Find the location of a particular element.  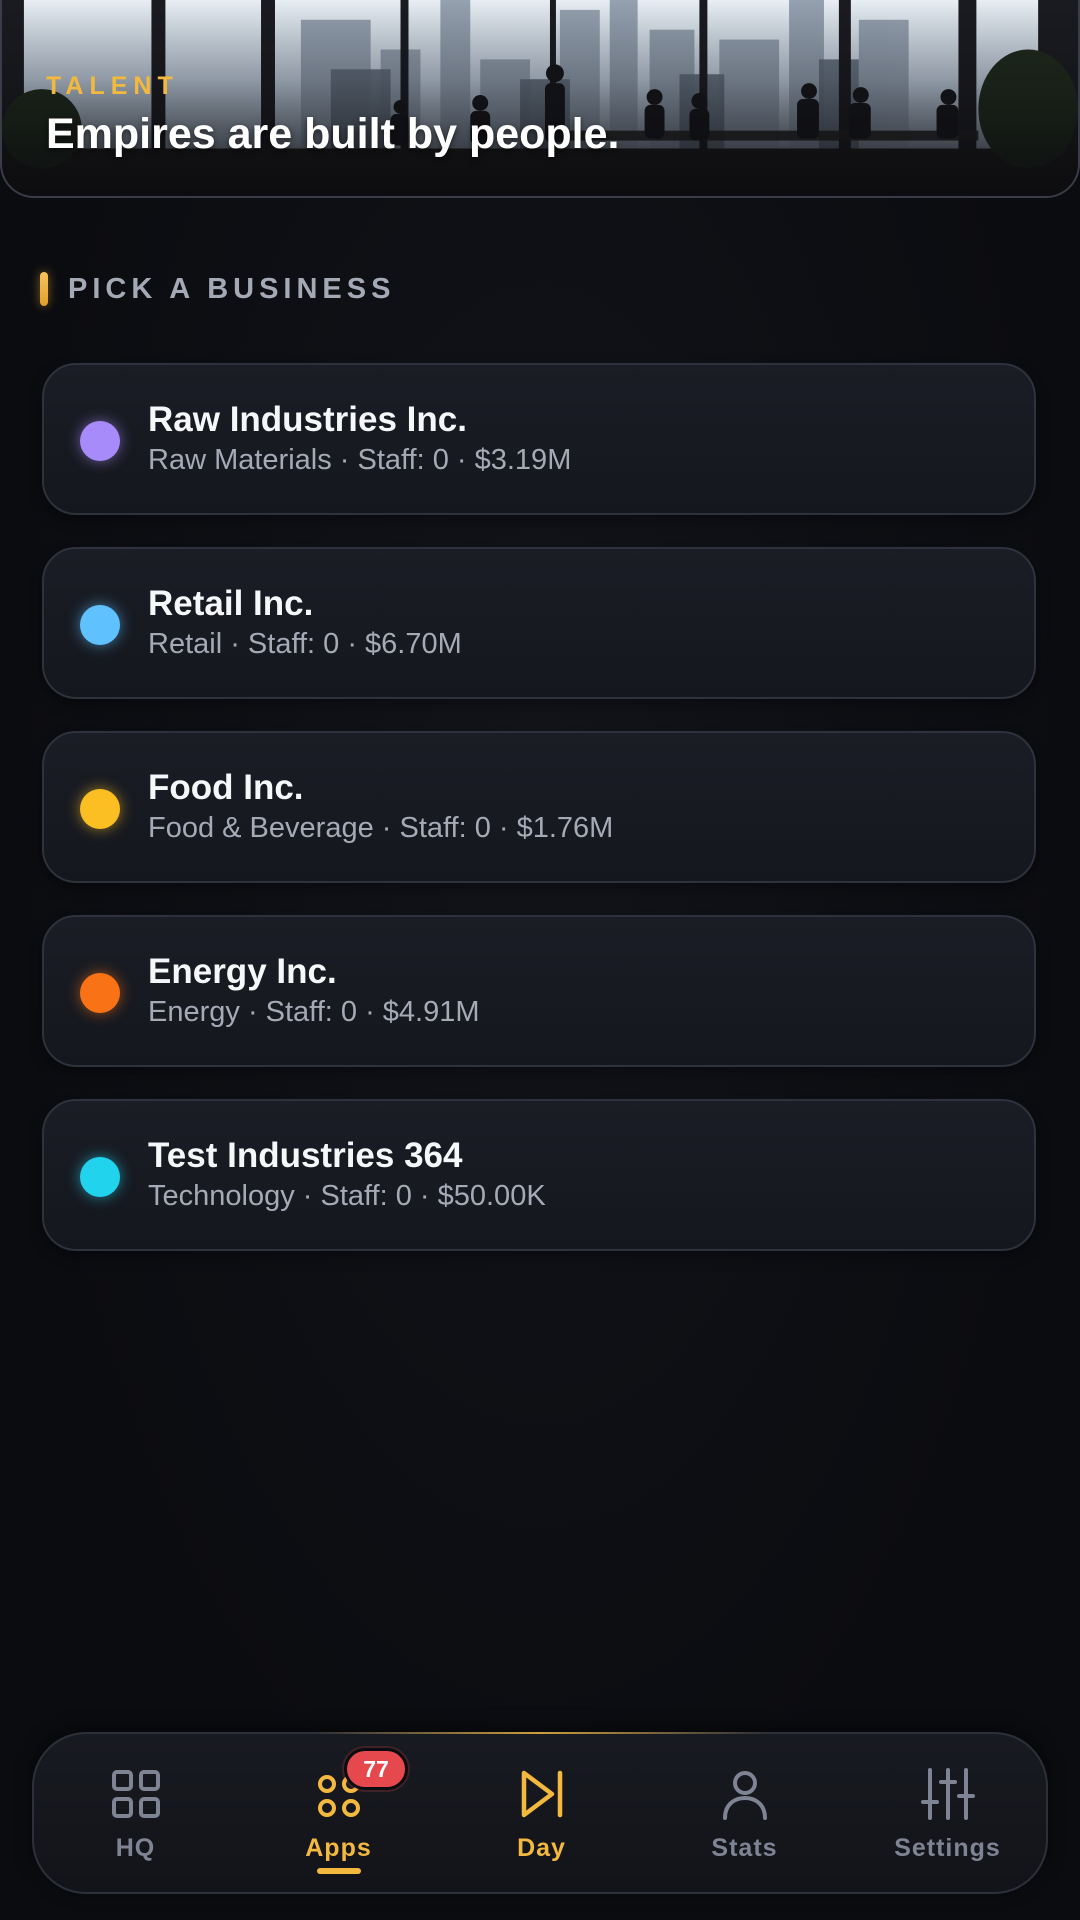

nav-label: Day is located at coordinates (541, 1848).